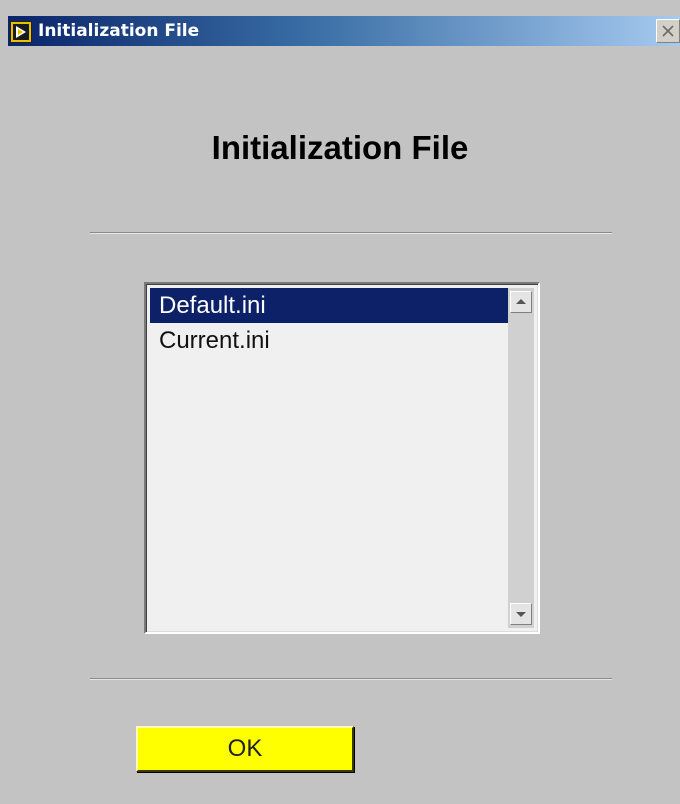 Image resolution: width=680 pixels, height=804 pixels. I want to click on bottom-divider, so click(351, 679).